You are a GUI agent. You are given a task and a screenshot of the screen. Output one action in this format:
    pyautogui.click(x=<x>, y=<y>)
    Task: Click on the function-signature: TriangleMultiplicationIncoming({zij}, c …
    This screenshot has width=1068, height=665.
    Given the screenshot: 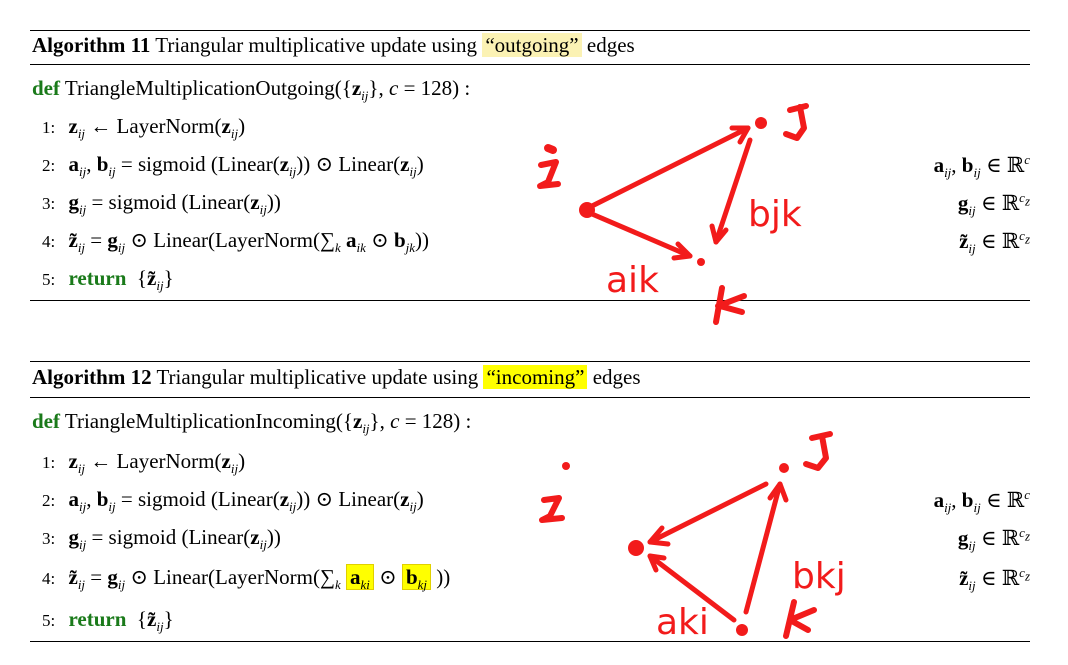 What is the action you would take?
    pyautogui.click(x=268, y=423)
    